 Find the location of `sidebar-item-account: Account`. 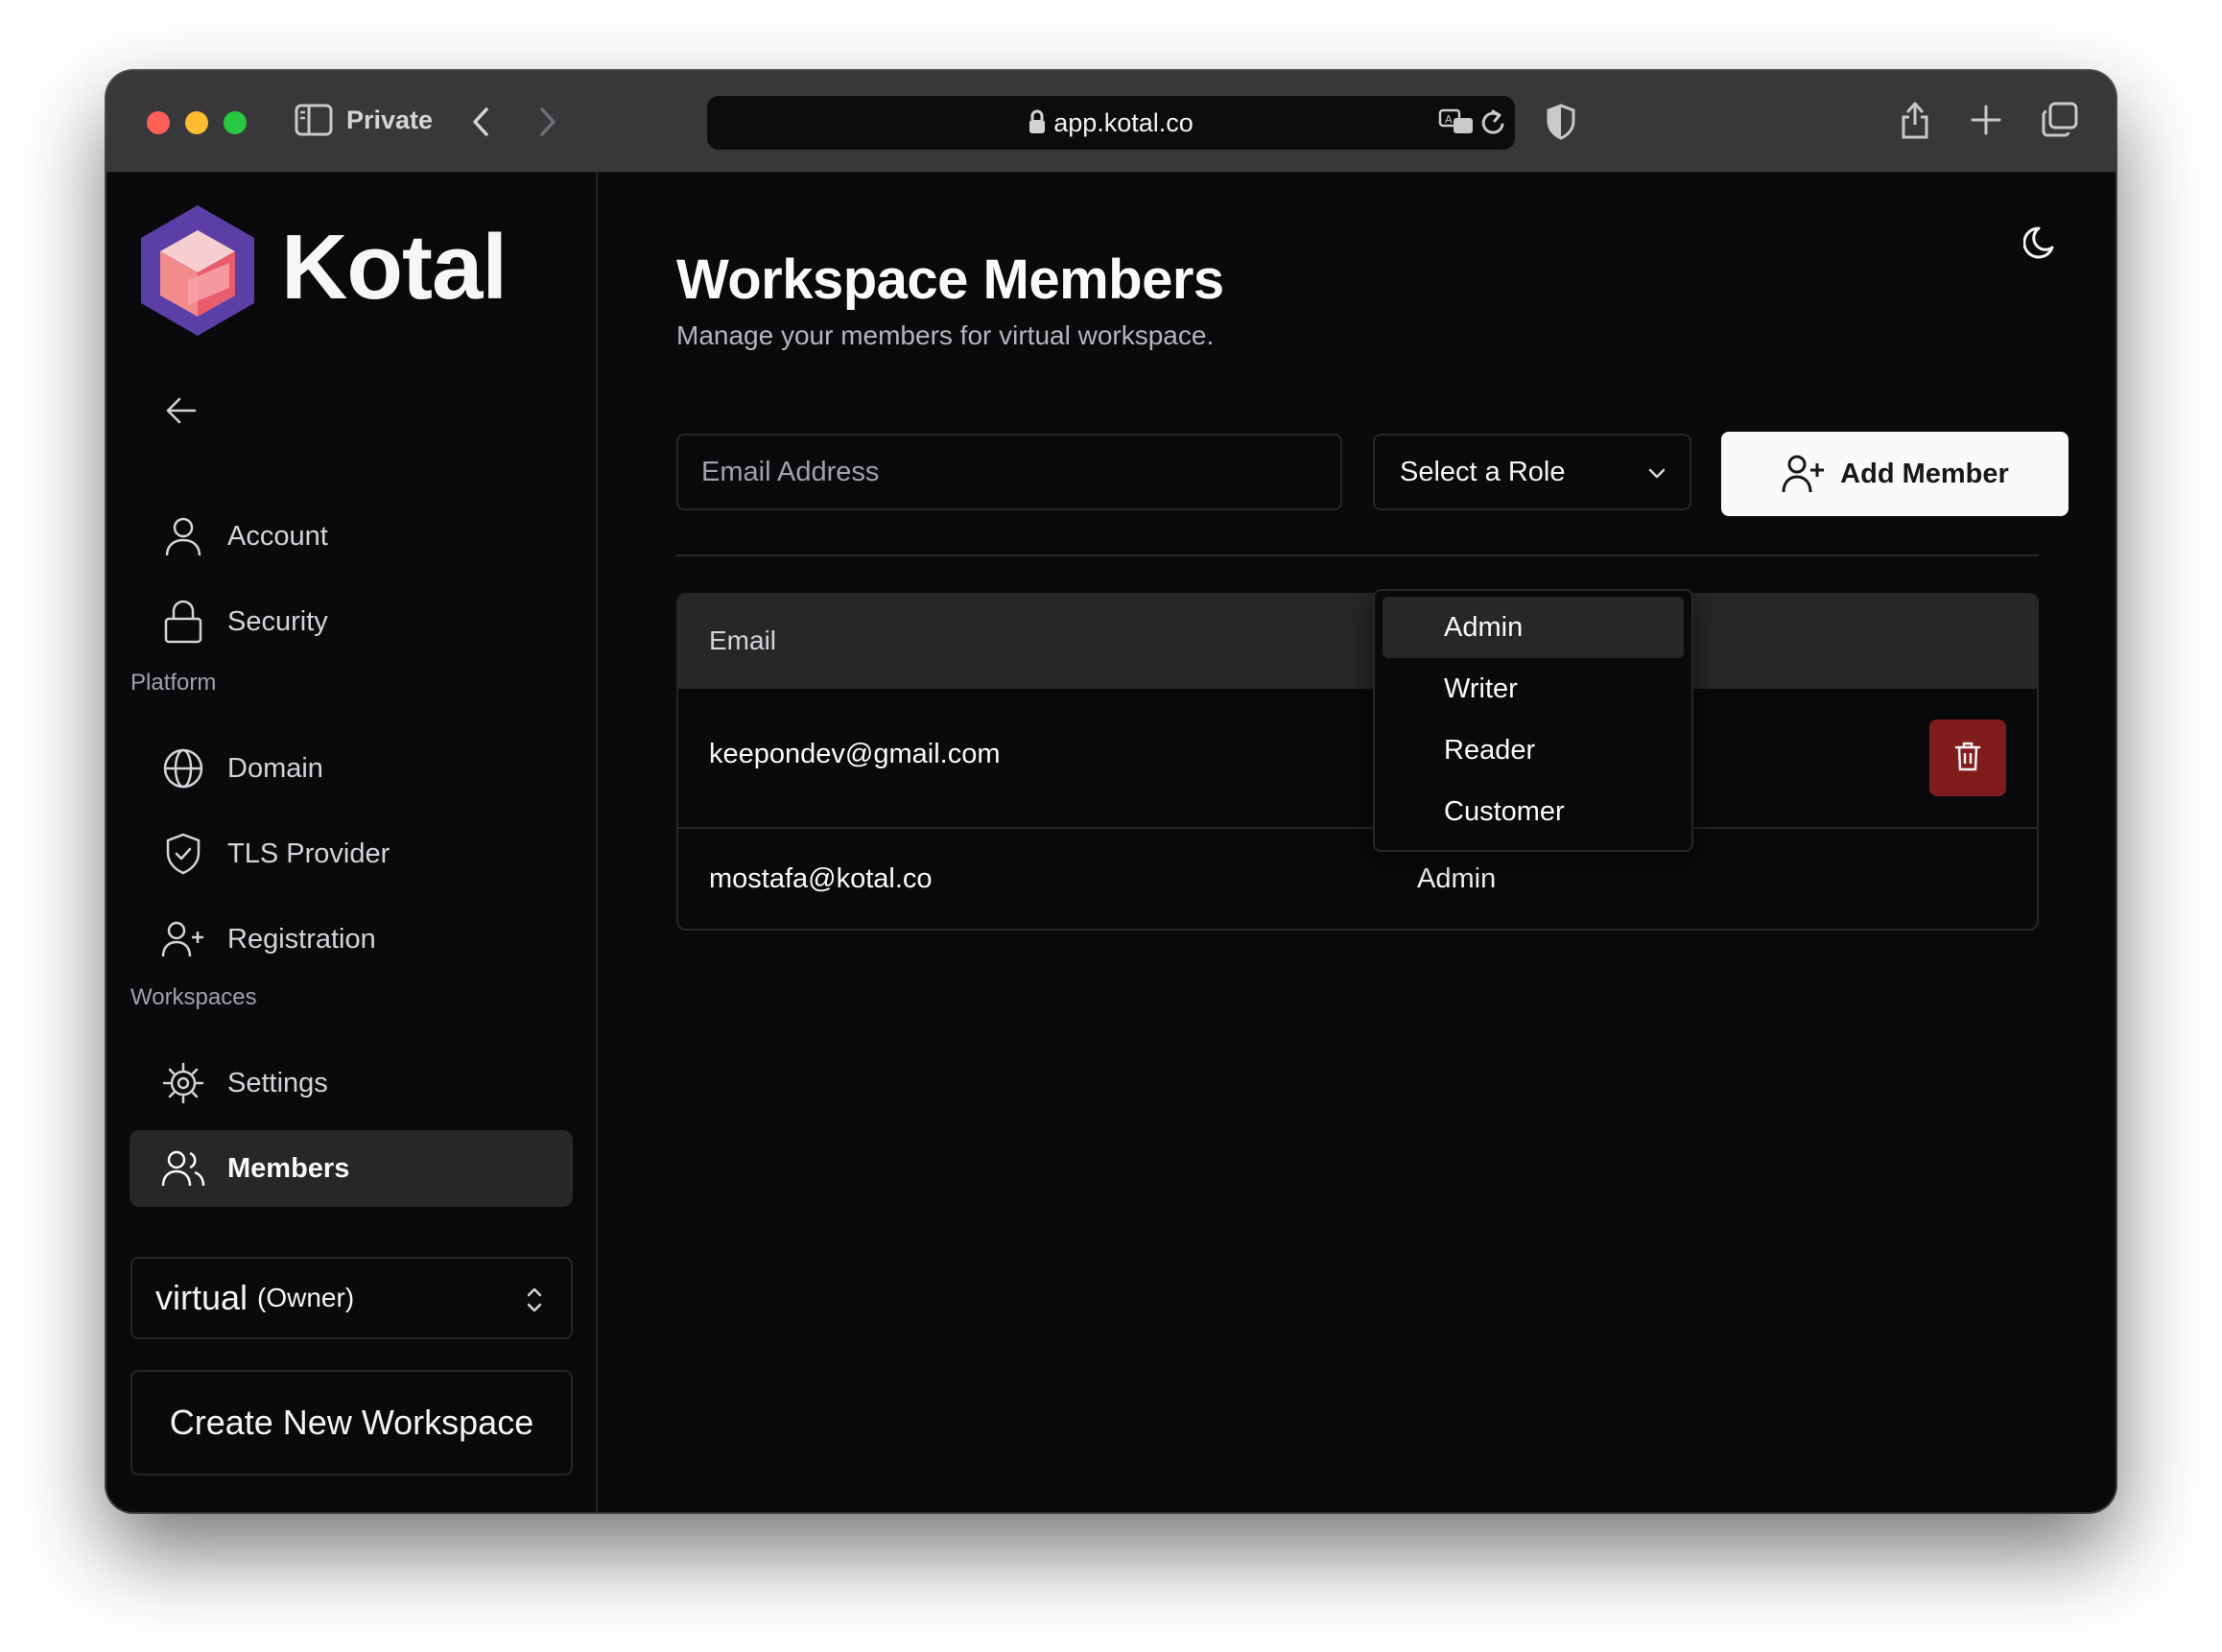

sidebar-item-account: Account is located at coordinates (351, 536).